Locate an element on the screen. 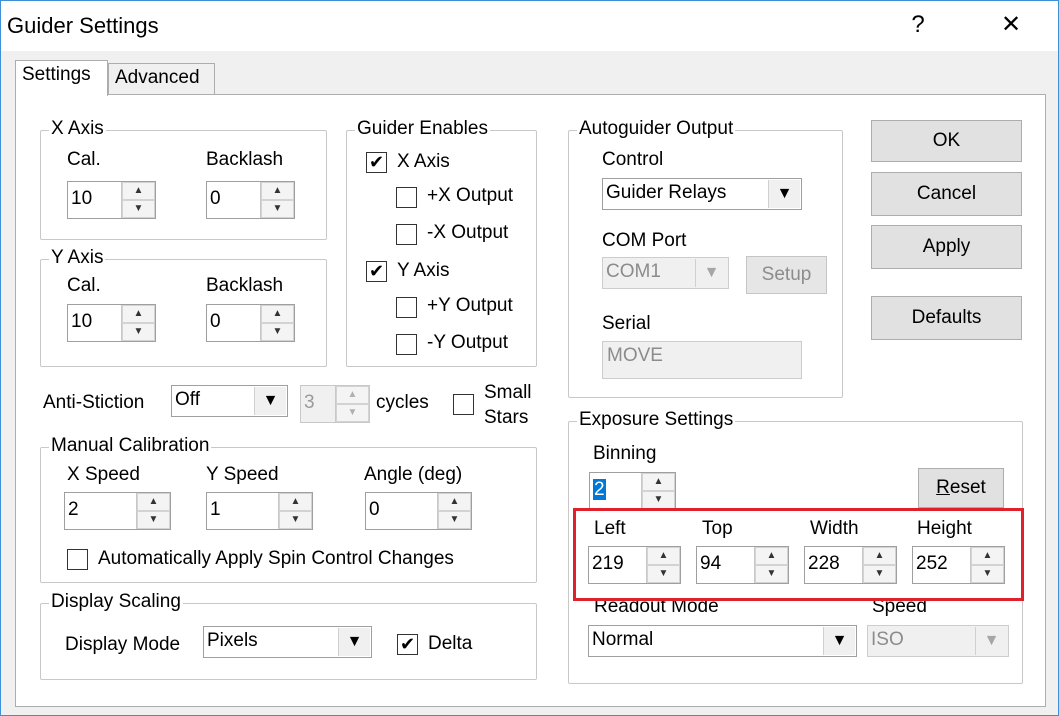 The height and width of the screenshot is (716, 1059). close-icon: ✕ is located at coordinates (1011, 25).